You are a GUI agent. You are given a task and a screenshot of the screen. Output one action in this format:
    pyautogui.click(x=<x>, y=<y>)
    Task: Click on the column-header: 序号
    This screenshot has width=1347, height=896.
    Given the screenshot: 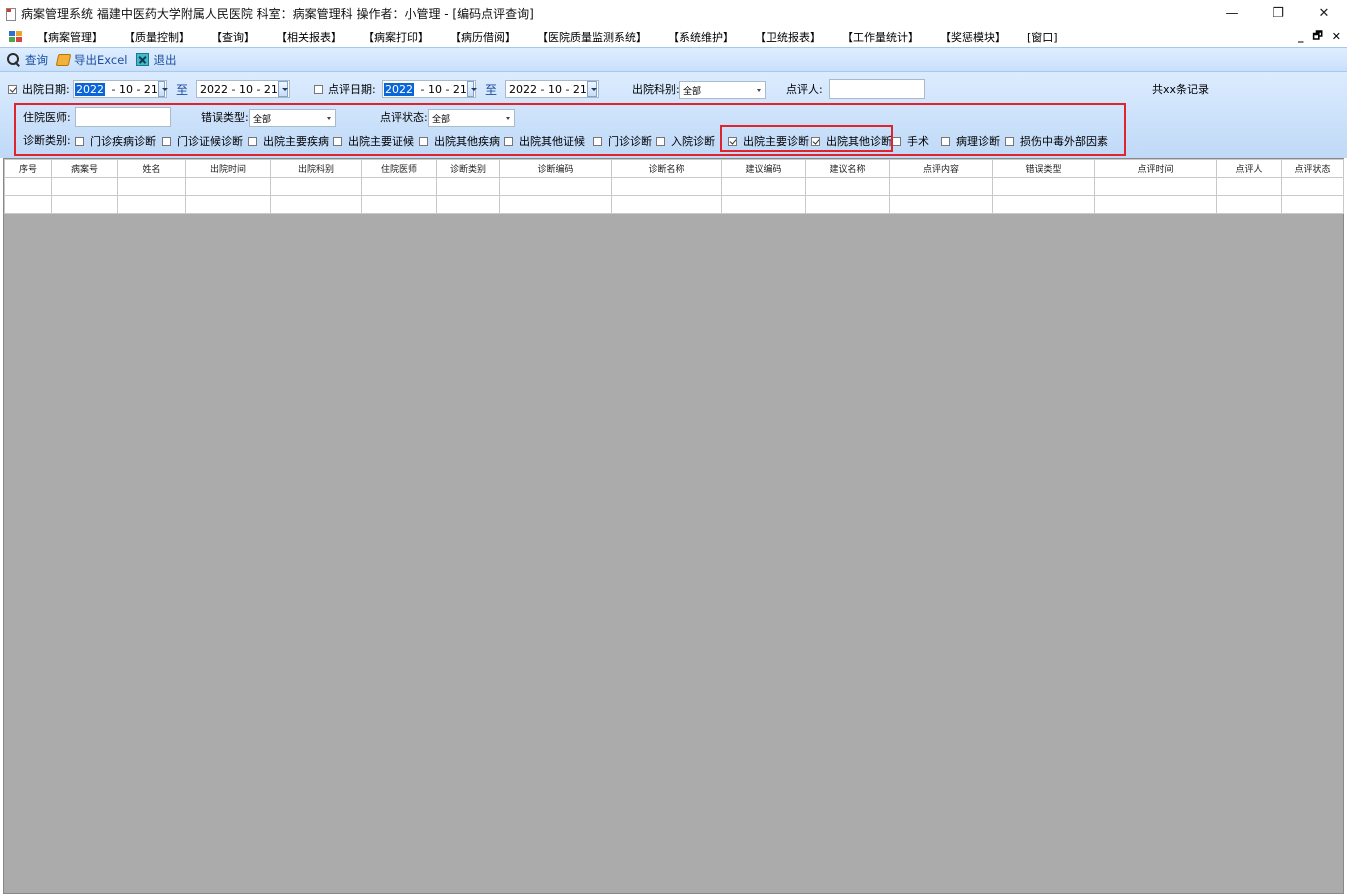 What is the action you would take?
    pyautogui.click(x=28, y=168)
    